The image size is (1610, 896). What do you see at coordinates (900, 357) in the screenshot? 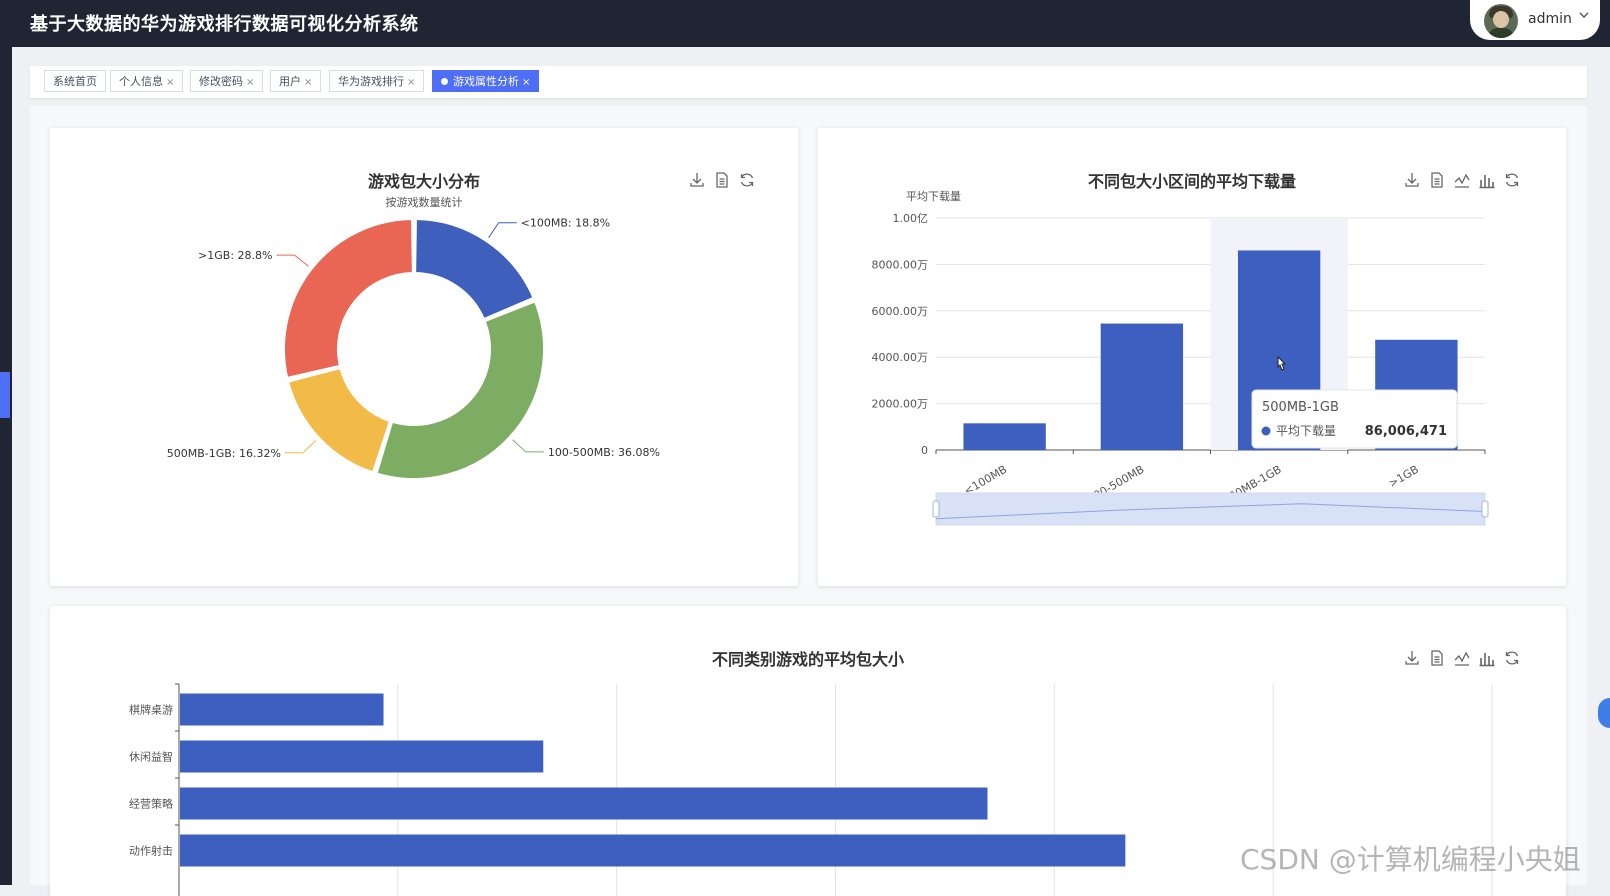
I see `y-tick-label: 4000.00万` at bounding box center [900, 357].